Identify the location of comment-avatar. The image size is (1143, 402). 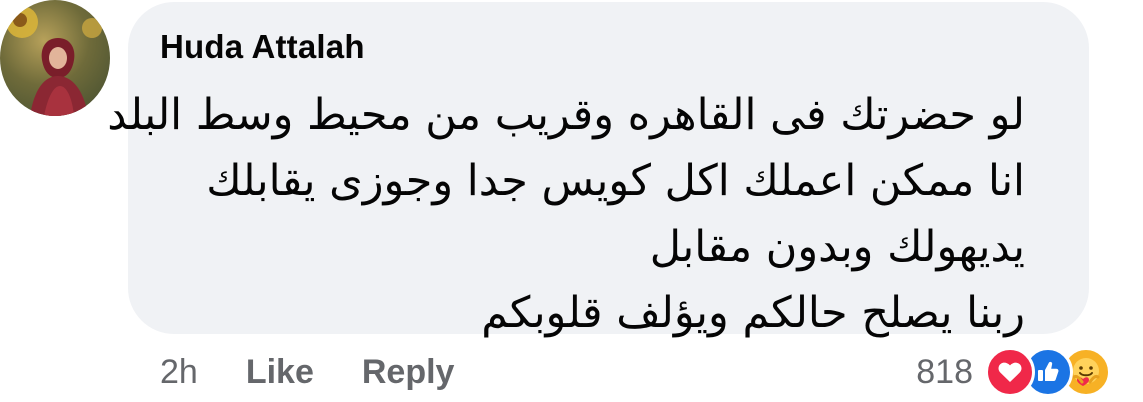
(55, 58).